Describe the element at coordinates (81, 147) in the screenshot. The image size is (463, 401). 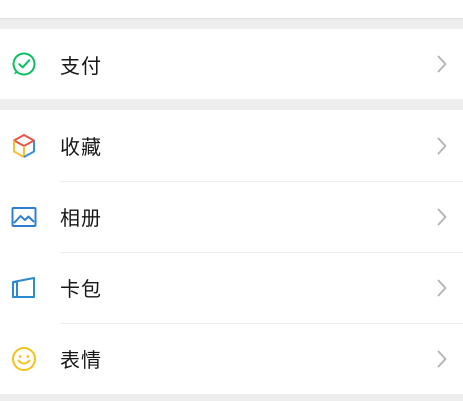
I see `menu-item-label: 收藏` at that location.